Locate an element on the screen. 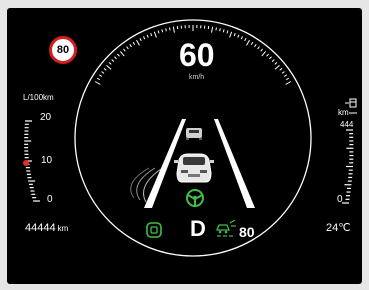 The height and width of the screenshot is (290, 369). ego-vehicle-icon is located at coordinates (194, 168).